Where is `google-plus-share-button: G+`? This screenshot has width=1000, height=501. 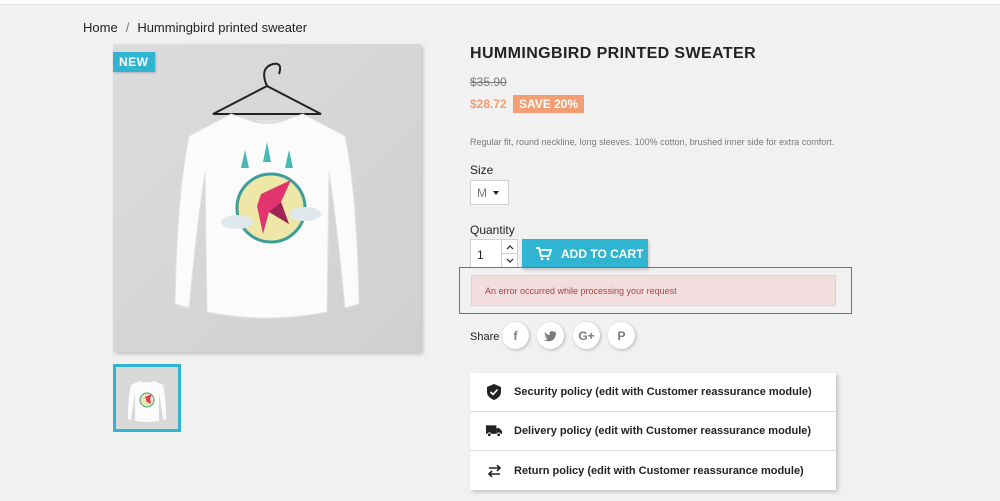
google-plus-share-button: G+ is located at coordinates (586, 335).